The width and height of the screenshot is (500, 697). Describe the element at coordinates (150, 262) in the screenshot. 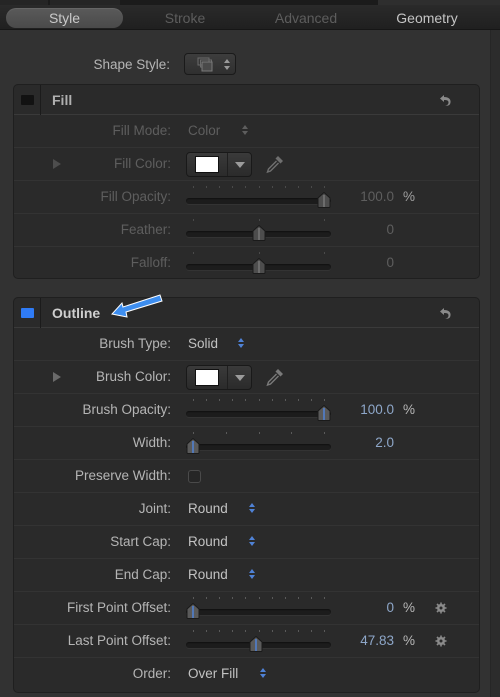

I see `falloff-label: Falloff:` at that location.